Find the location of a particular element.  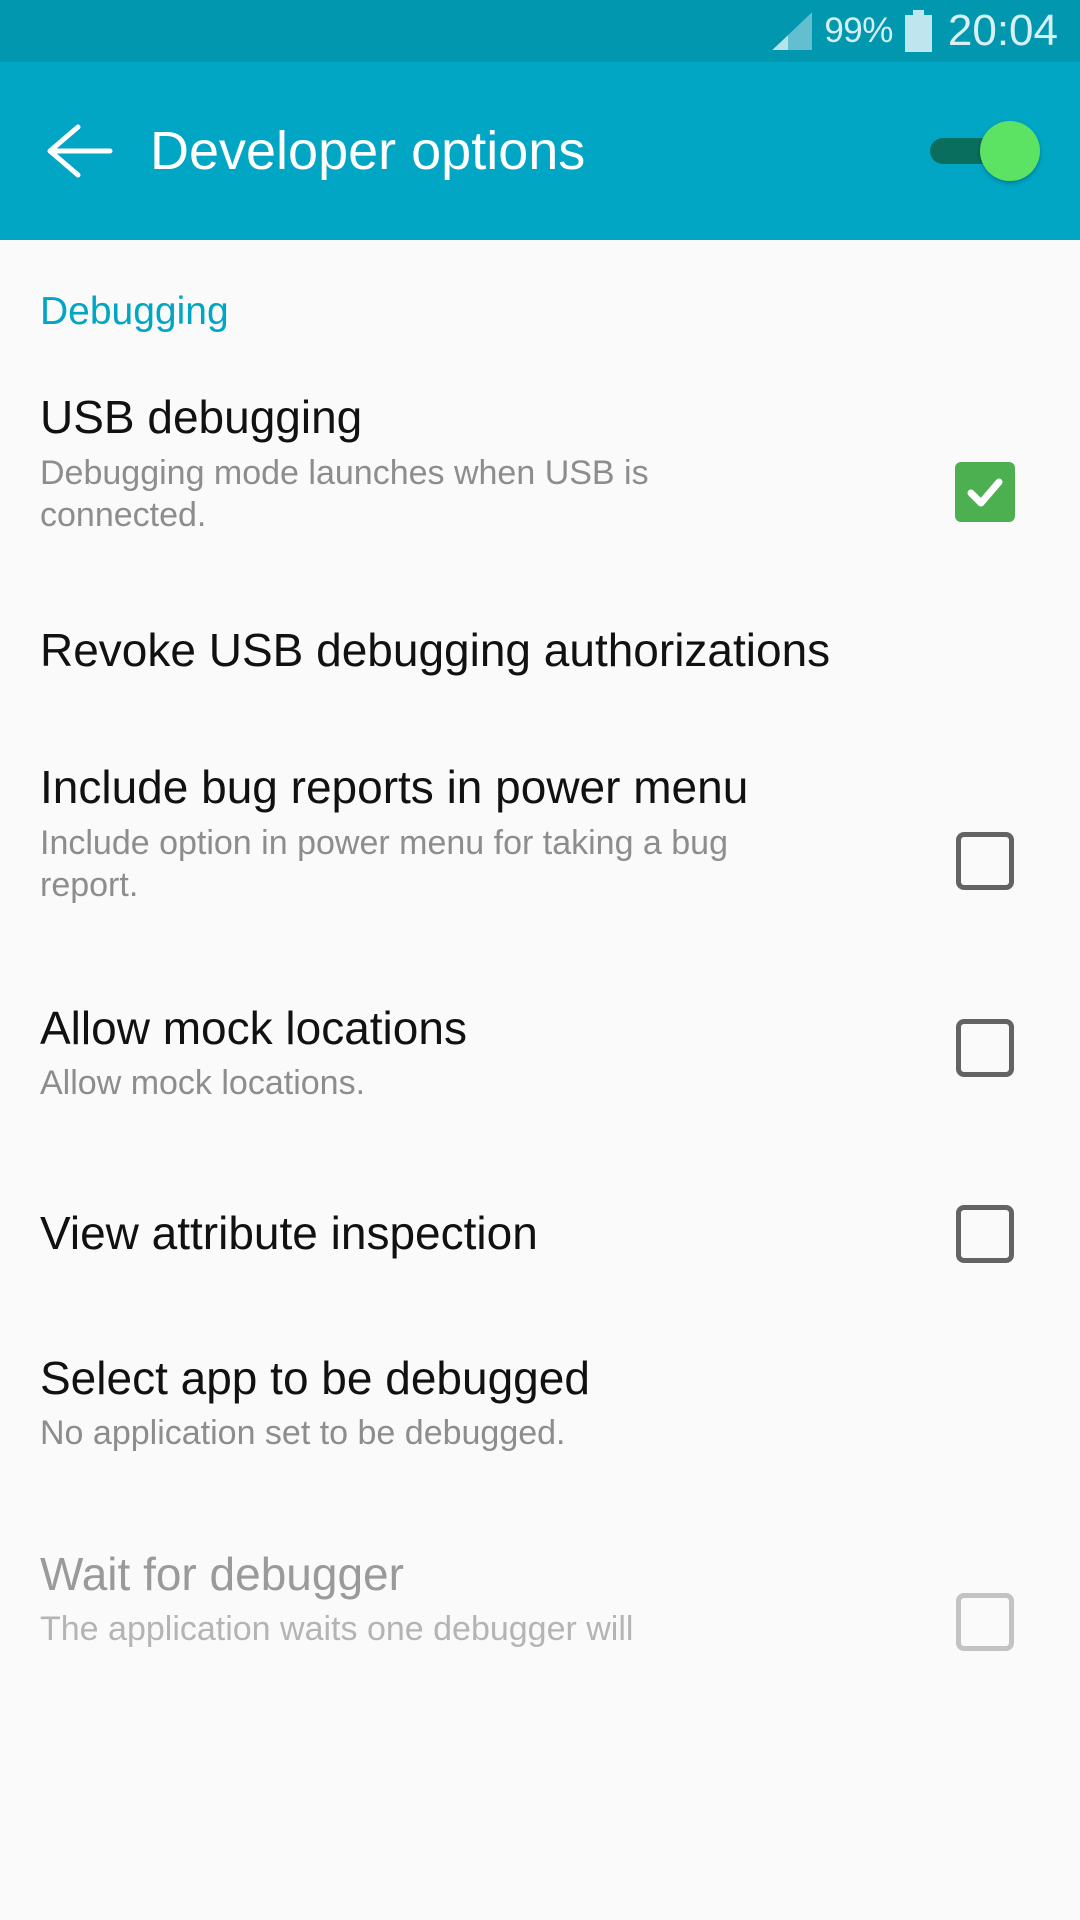

list-item: Revoke USB debugging authorizations is located at coordinates (540, 650).